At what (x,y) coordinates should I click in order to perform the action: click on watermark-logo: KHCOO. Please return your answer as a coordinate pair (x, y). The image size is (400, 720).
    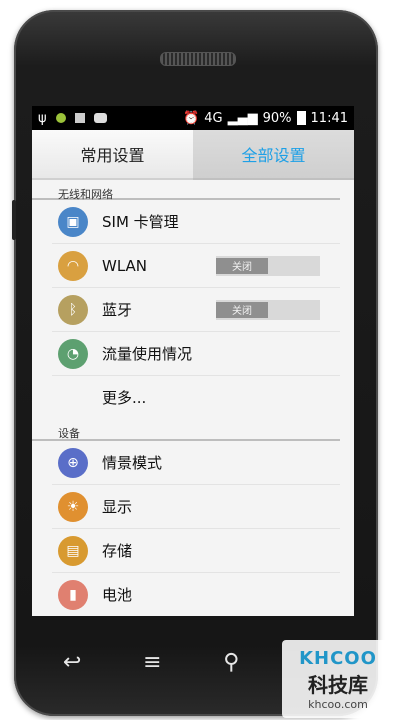
    Looking at the image, I should click on (338, 658).